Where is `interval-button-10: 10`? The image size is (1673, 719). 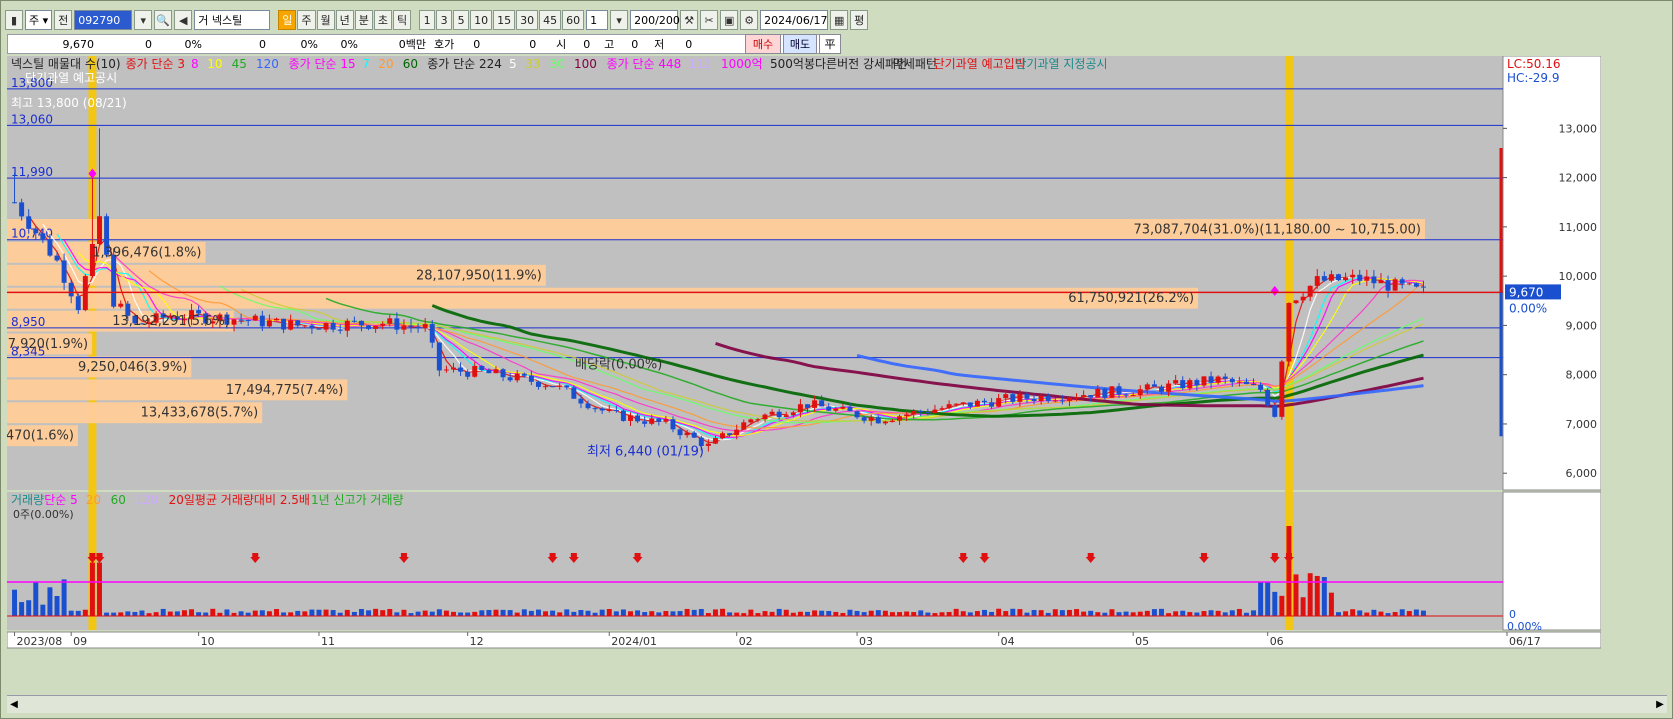
interval-button-10: 10 is located at coordinates (481, 20).